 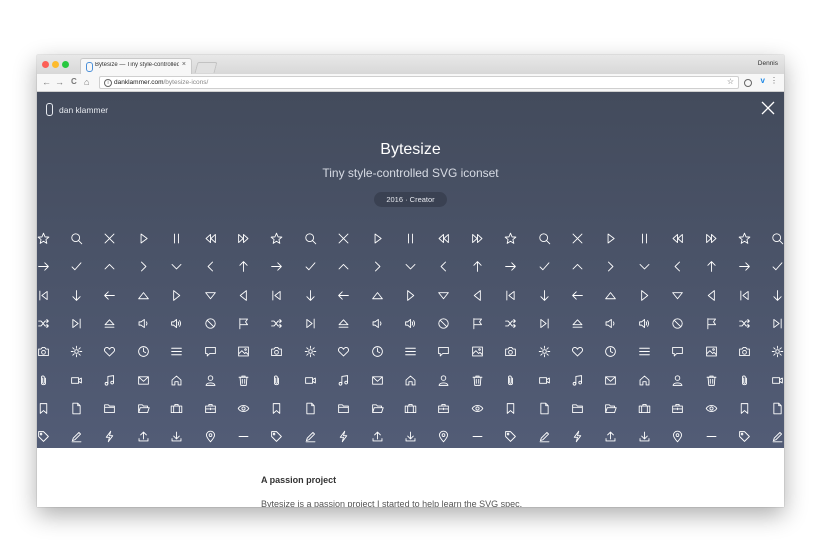 What do you see at coordinates (768, 108) in the screenshot?
I see `close-icon` at bounding box center [768, 108].